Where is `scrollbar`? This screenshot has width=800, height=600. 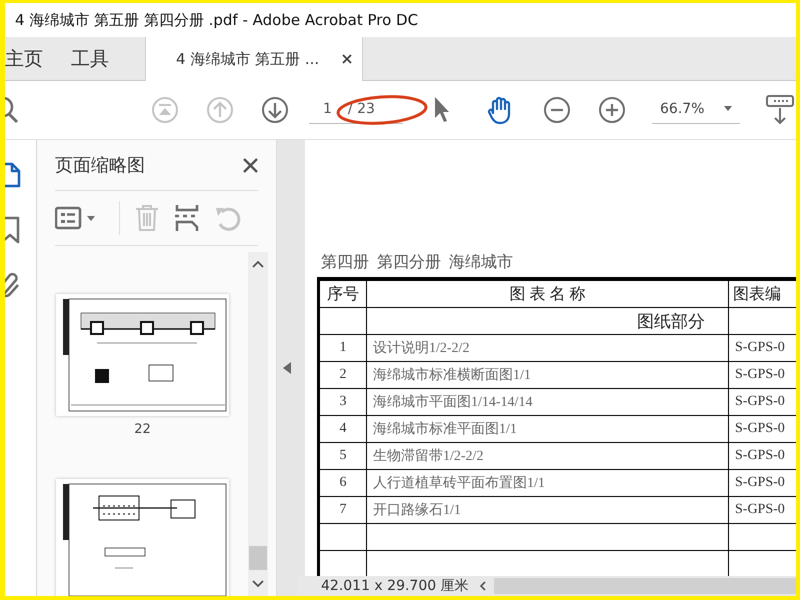
scrollbar is located at coordinates (258, 424).